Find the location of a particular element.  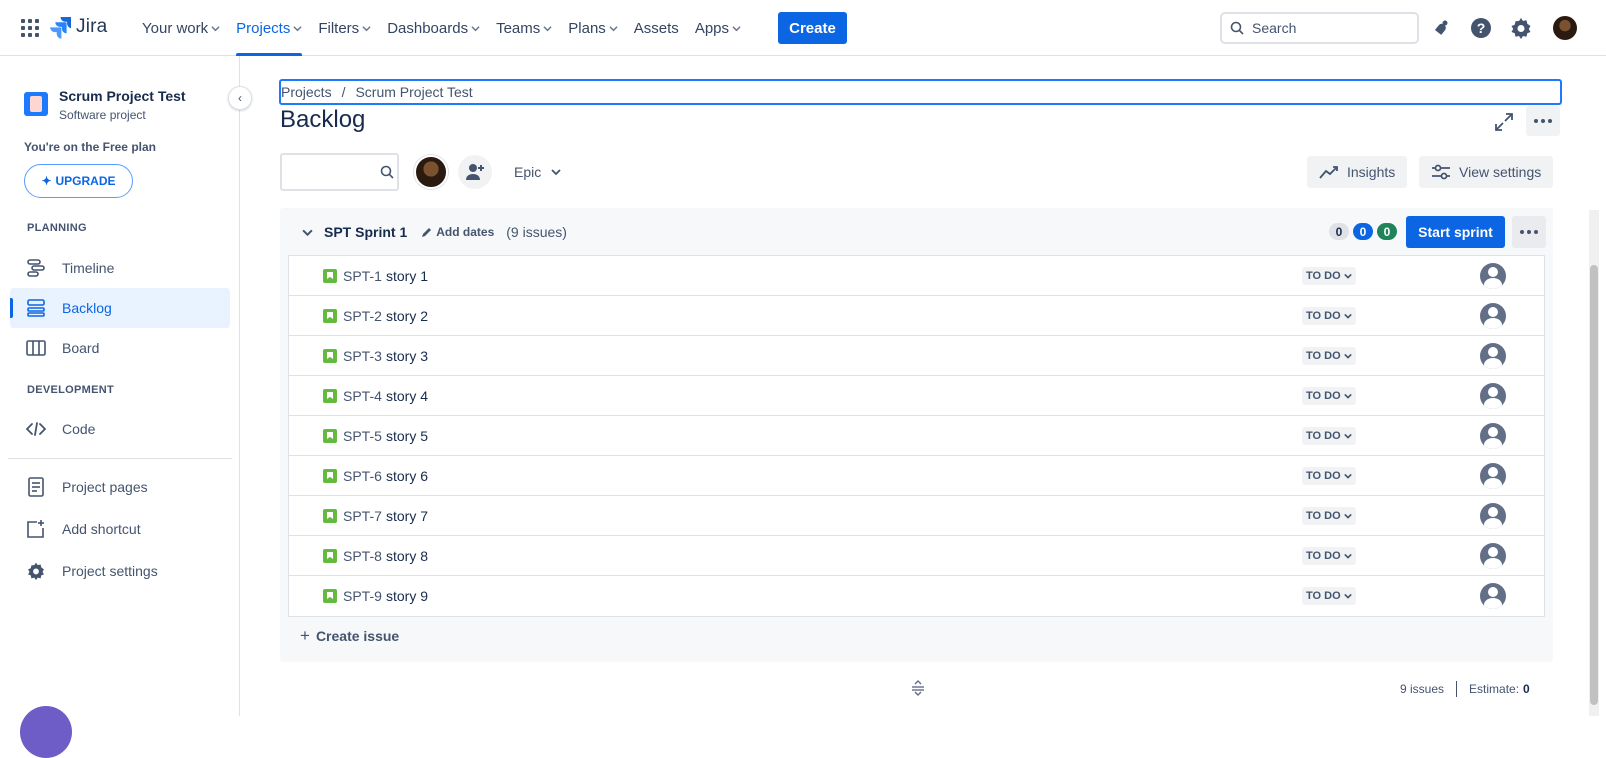

issue-row: SPT-2 story 2 TO DO is located at coordinates (916, 316).